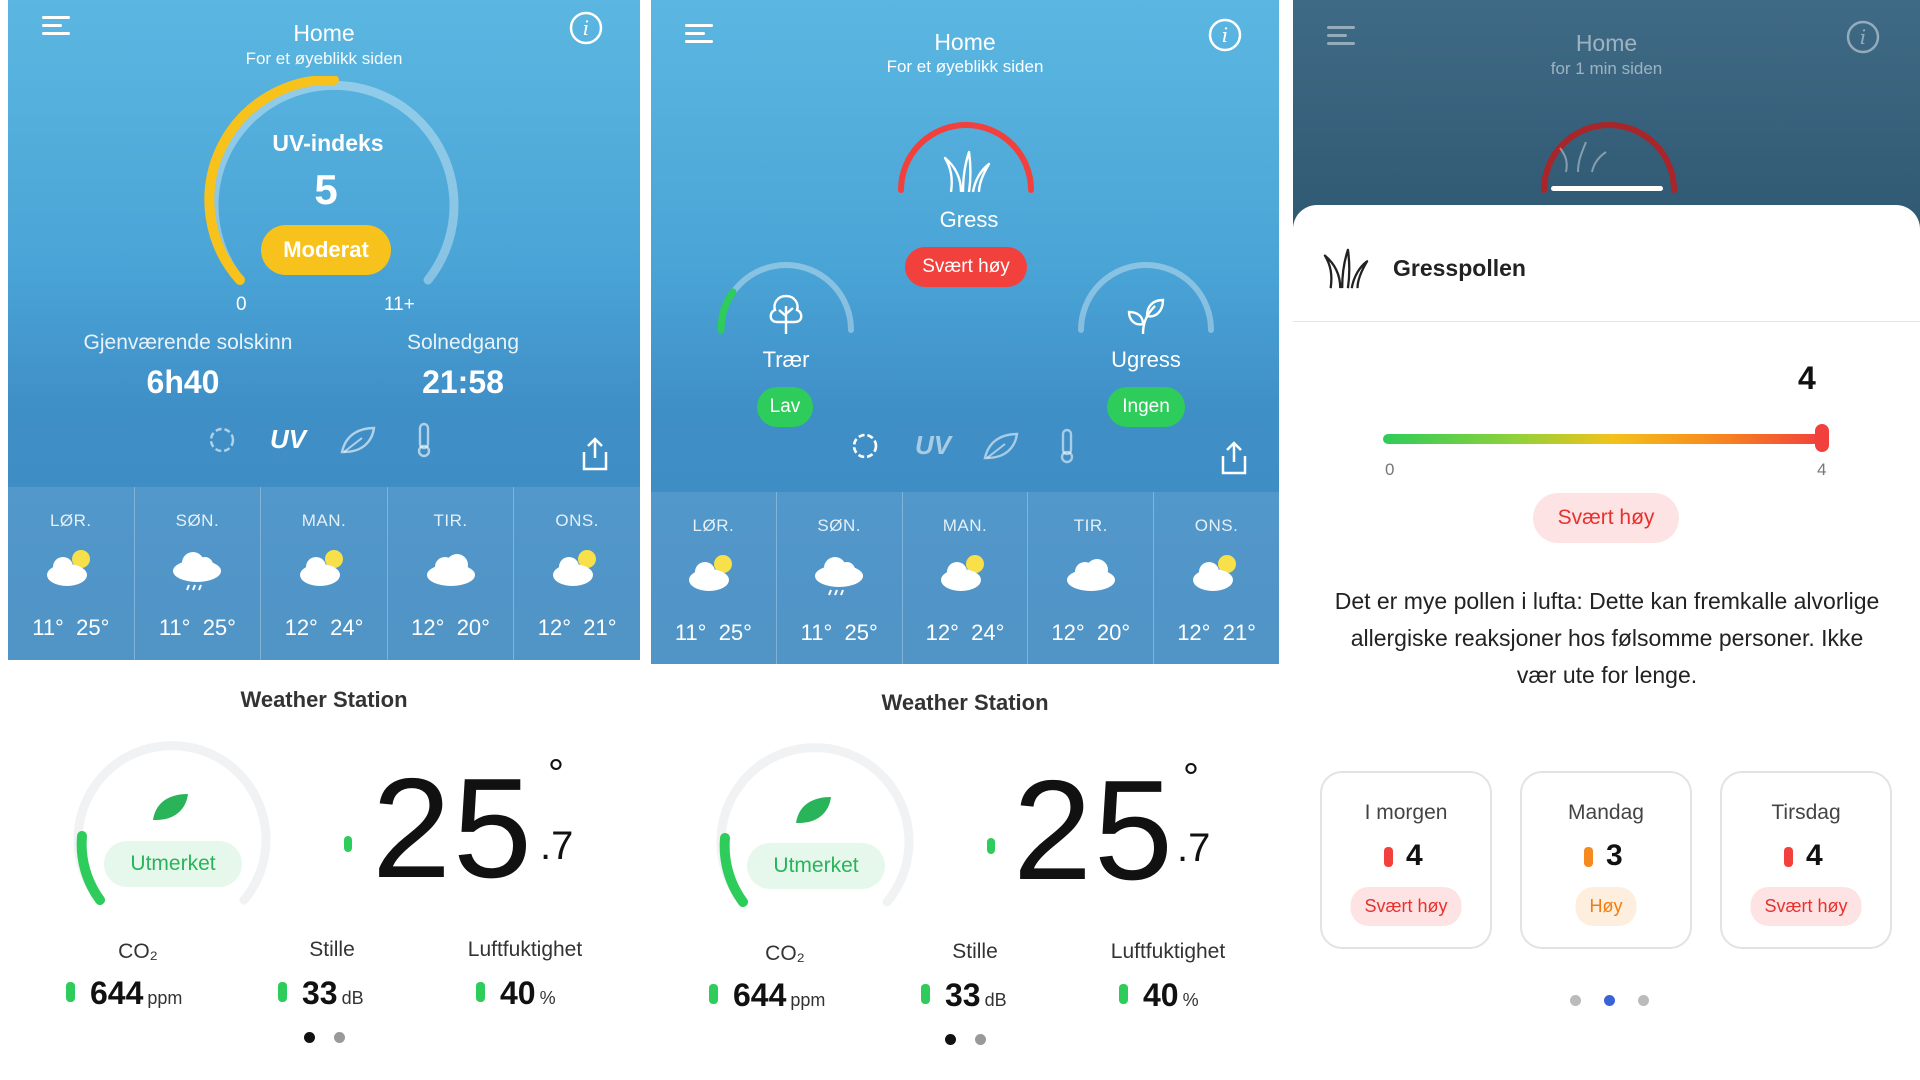 Image resolution: width=1920 pixels, height=1080 pixels. Describe the element at coordinates (1606, 518) in the screenshot. I see `pollen-level-badge: Svært høy` at that location.